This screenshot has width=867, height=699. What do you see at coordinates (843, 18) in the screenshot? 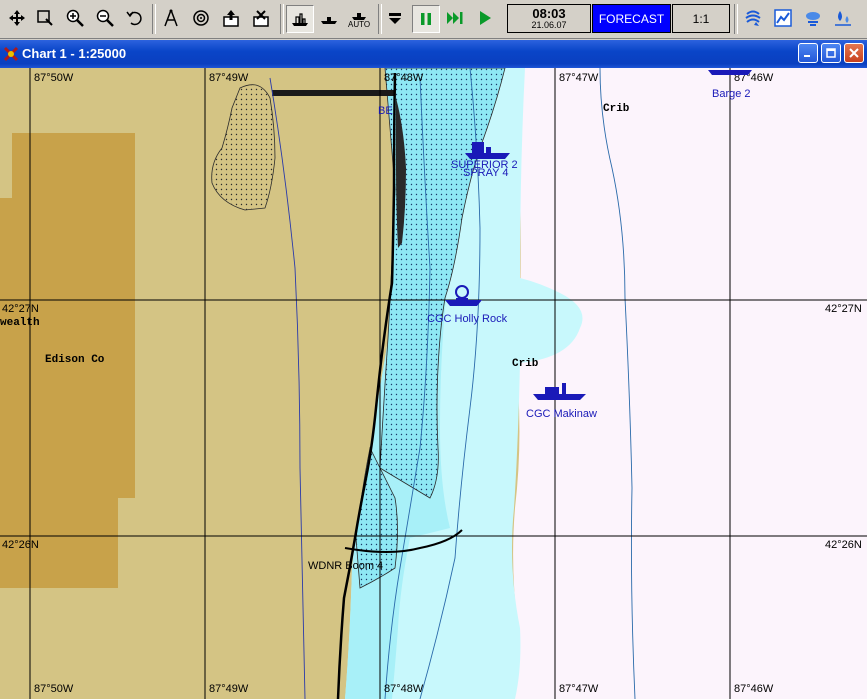
I see `water-icon` at bounding box center [843, 18].